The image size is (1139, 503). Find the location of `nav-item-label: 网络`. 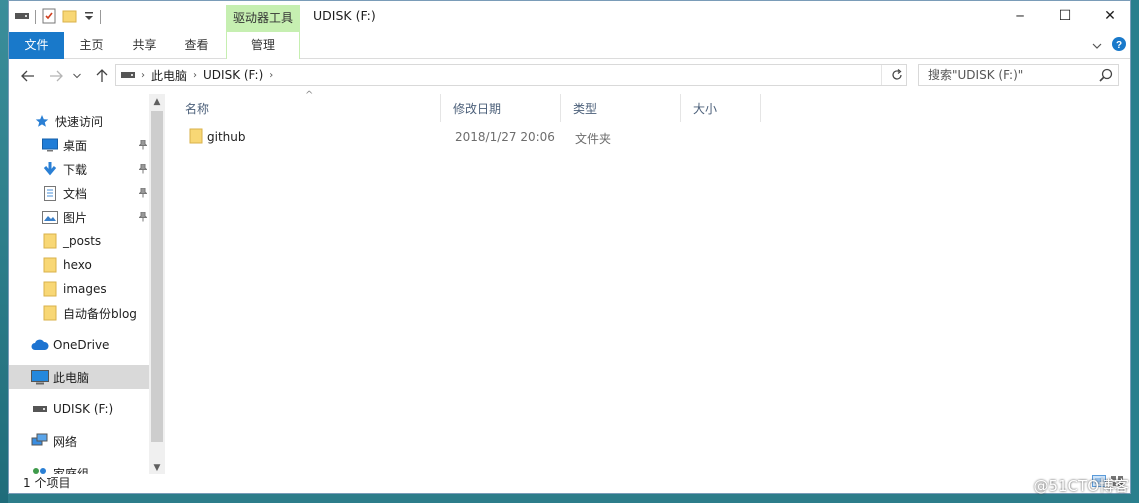

nav-item-label: 网络 is located at coordinates (65, 441).